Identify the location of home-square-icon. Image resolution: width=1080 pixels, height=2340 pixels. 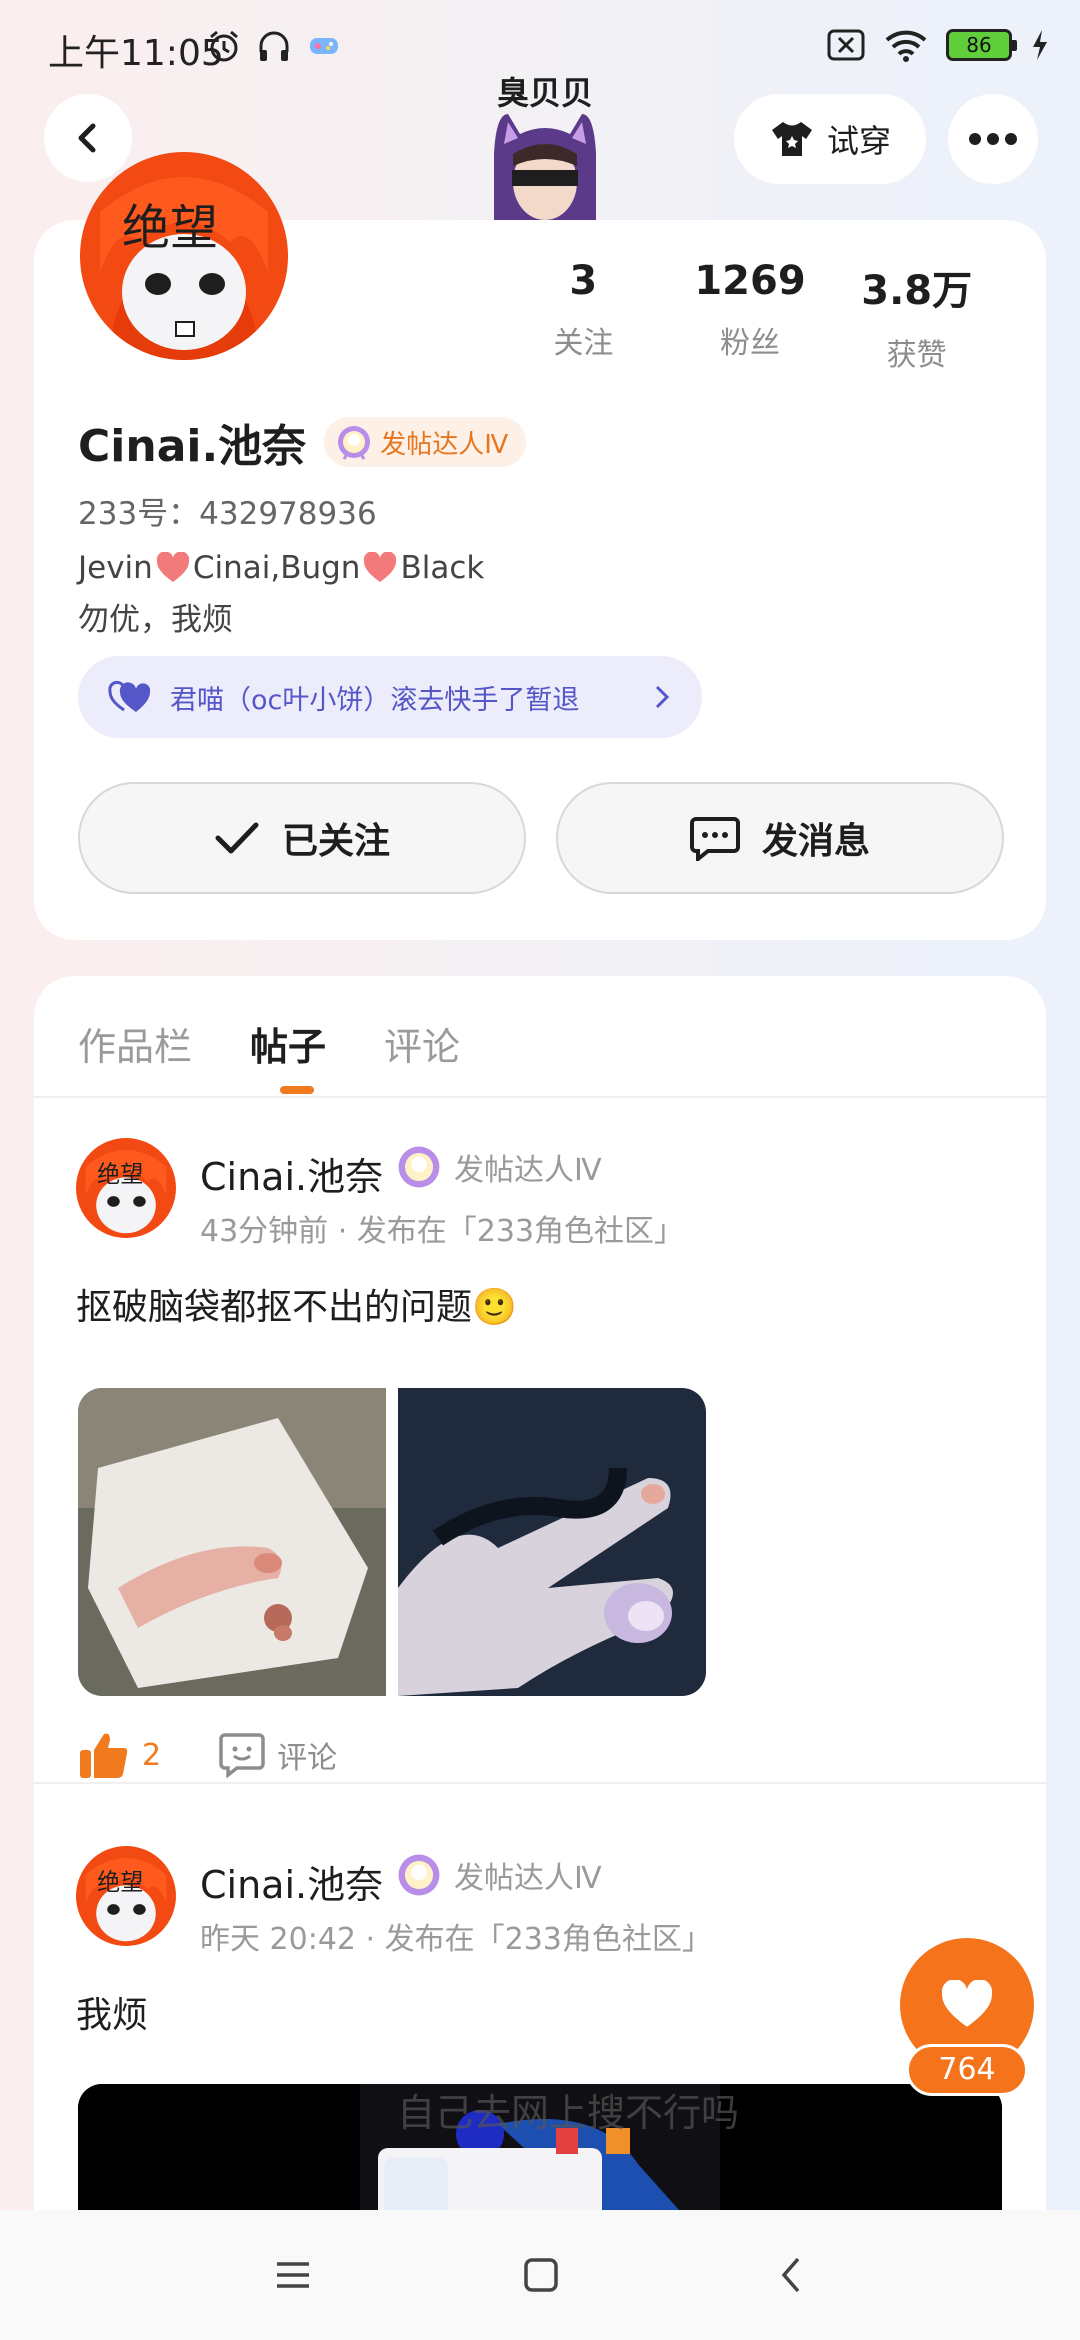
(541, 2275).